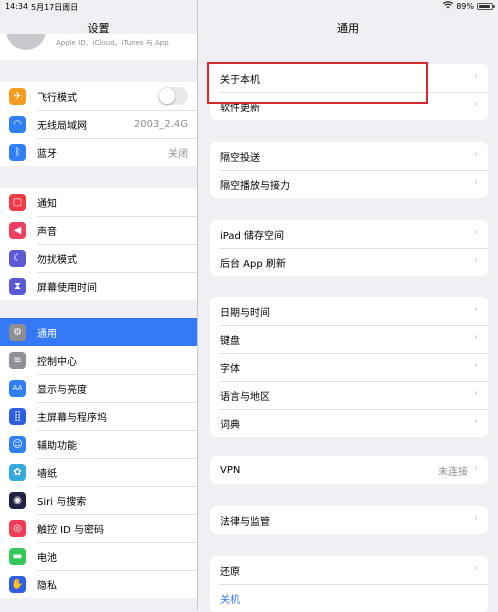  Describe the element at coordinates (17, 96) in the screenshot. I see `airplane-icon: ✈` at that location.